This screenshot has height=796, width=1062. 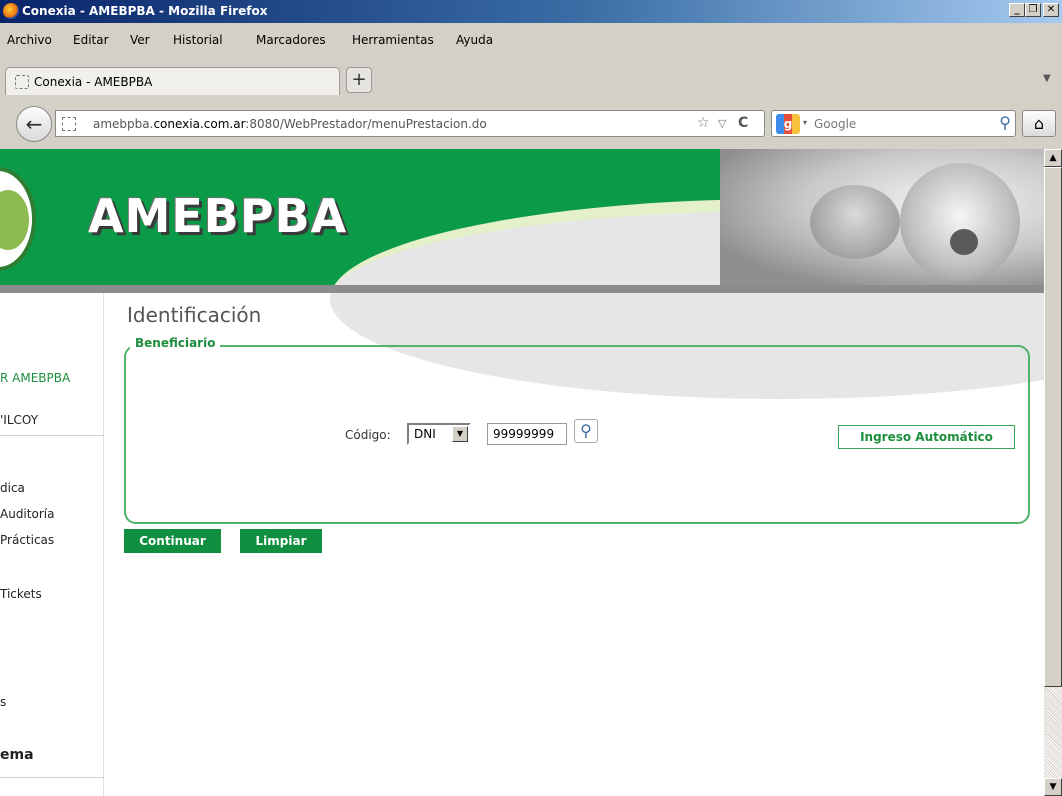 What do you see at coordinates (1017, 10) in the screenshot?
I see `minimize-button: _` at bounding box center [1017, 10].